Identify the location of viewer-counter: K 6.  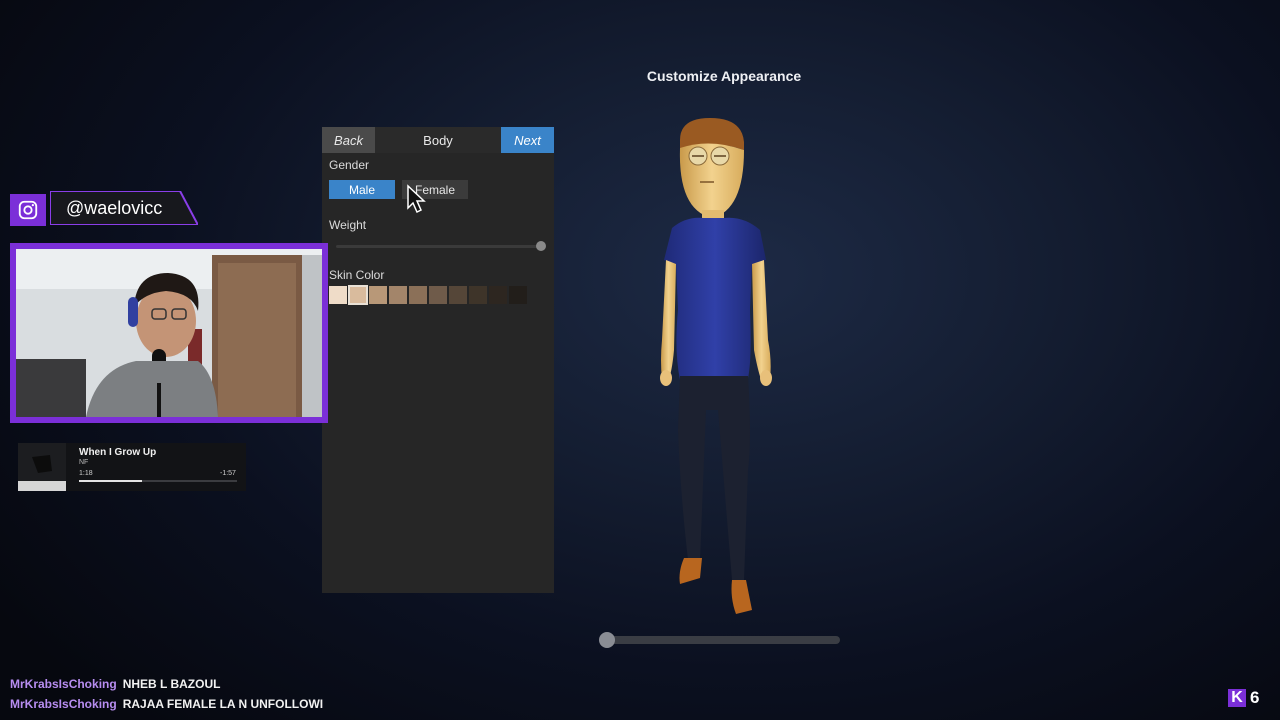
(1243, 698).